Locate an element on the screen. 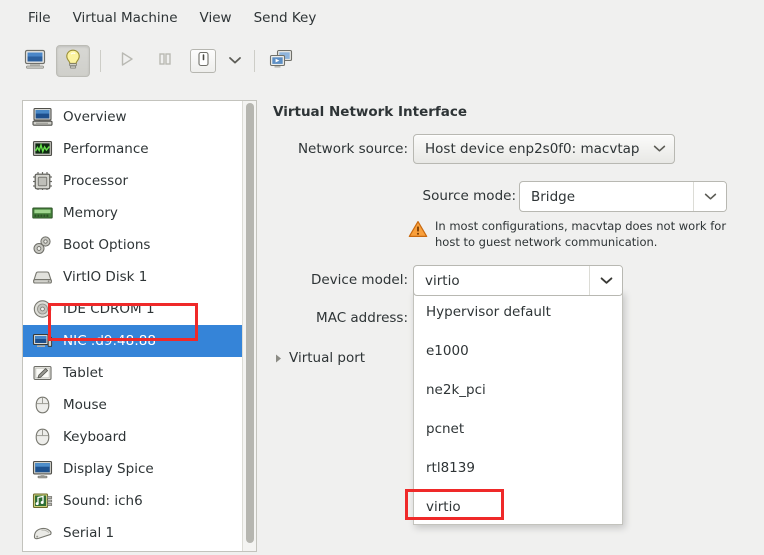 Image resolution: width=764 pixels, height=555 pixels. sound-icon is located at coordinates (42, 501).